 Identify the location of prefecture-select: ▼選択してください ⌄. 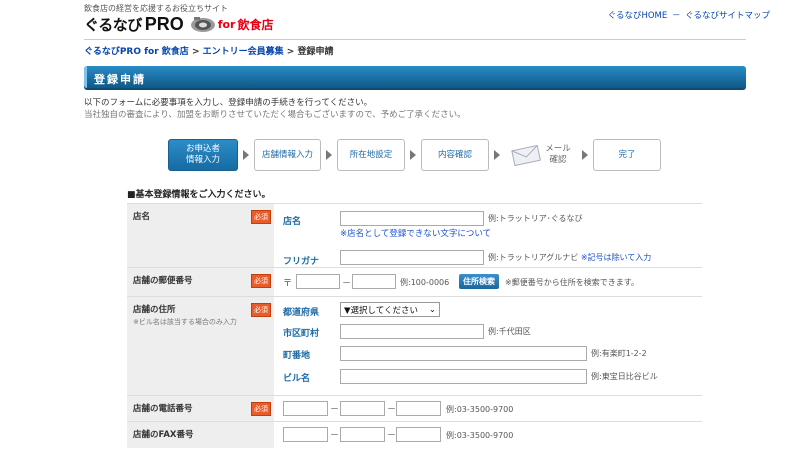
(390, 309).